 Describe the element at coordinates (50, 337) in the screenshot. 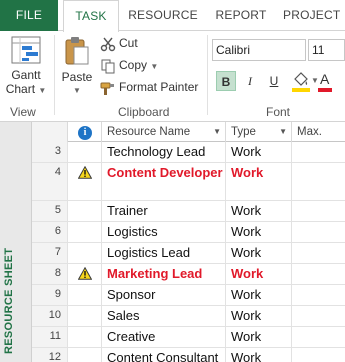

I see `row-id: 11` at that location.